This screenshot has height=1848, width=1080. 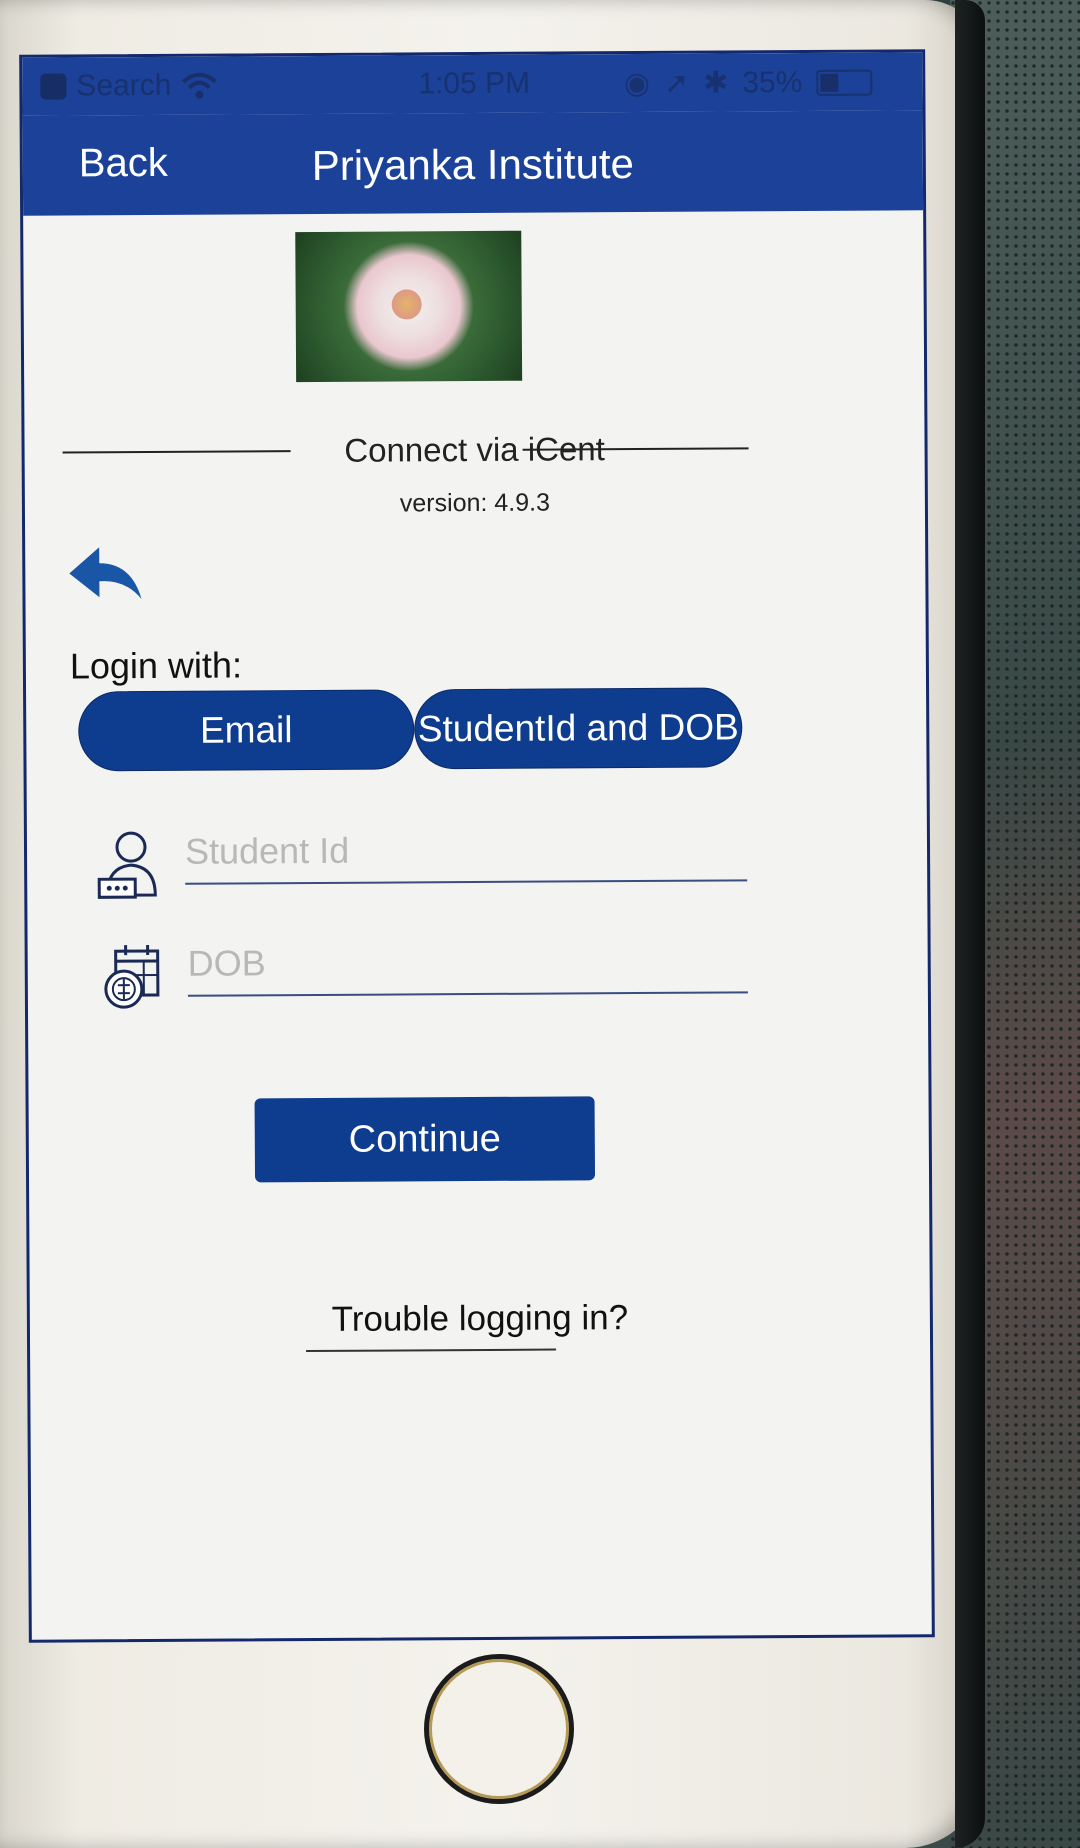 What do you see at coordinates (199, 85) in the screenshot?
I see `wifi-icon` at bounding box center [199, 85].